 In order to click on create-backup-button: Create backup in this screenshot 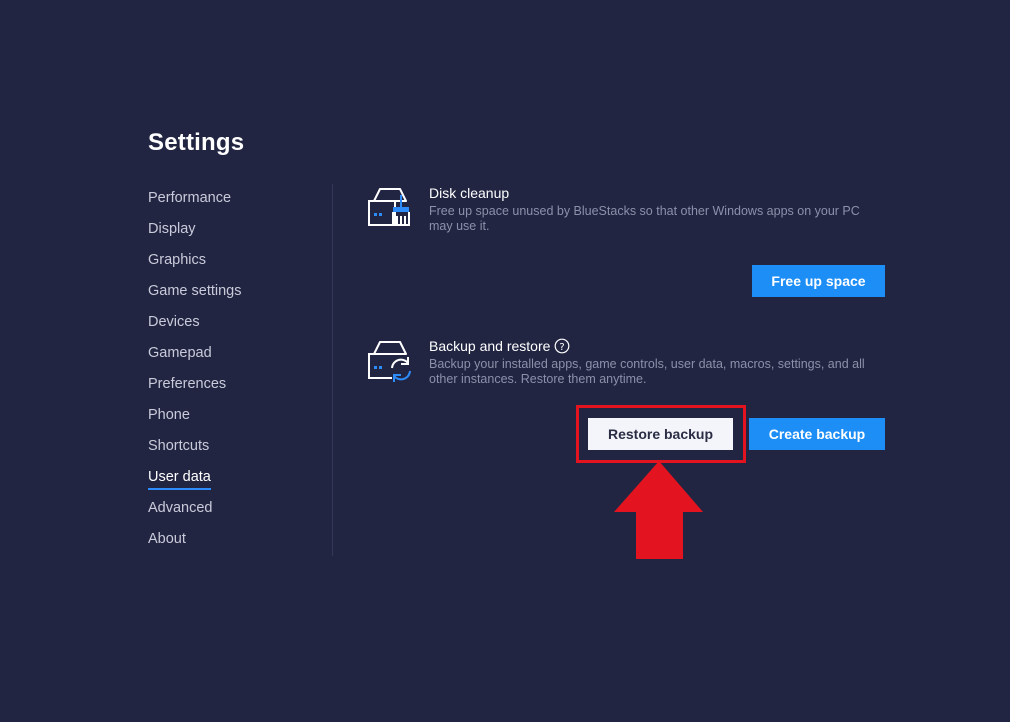, I will do `click(817, 434)`.